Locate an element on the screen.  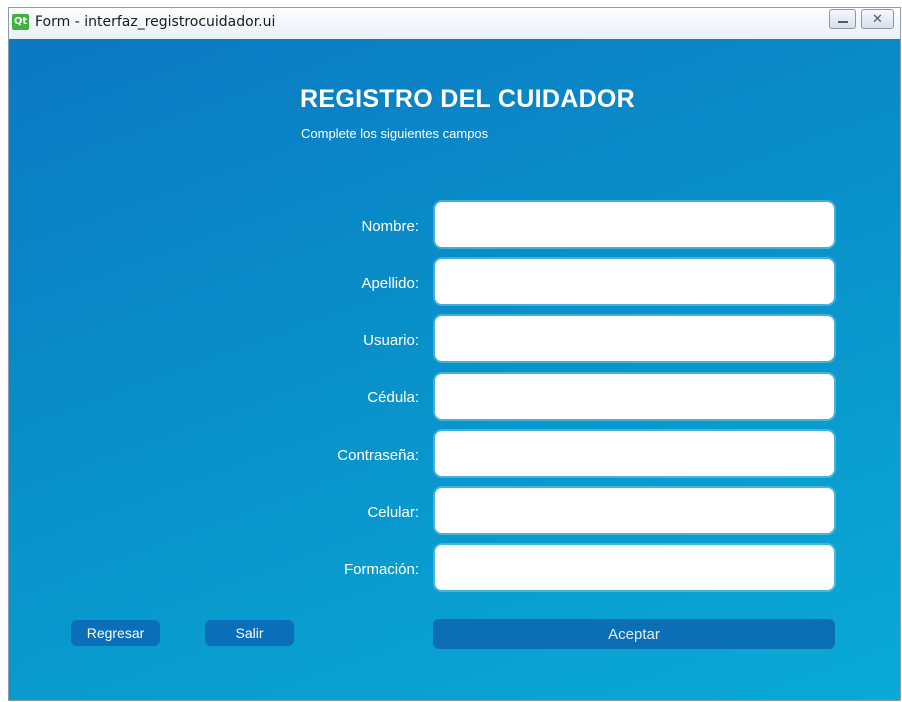
apellido-label: Apellido: is located at coordinates (390, 283).